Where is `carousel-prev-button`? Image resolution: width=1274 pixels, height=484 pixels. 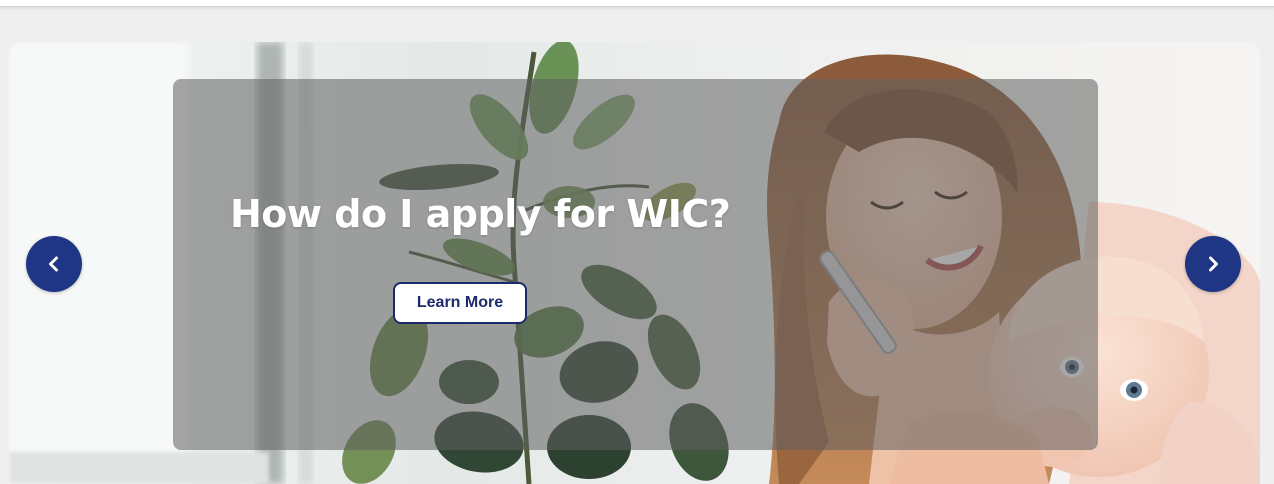 carousel-prev-button is located at coordinates (54, 264).